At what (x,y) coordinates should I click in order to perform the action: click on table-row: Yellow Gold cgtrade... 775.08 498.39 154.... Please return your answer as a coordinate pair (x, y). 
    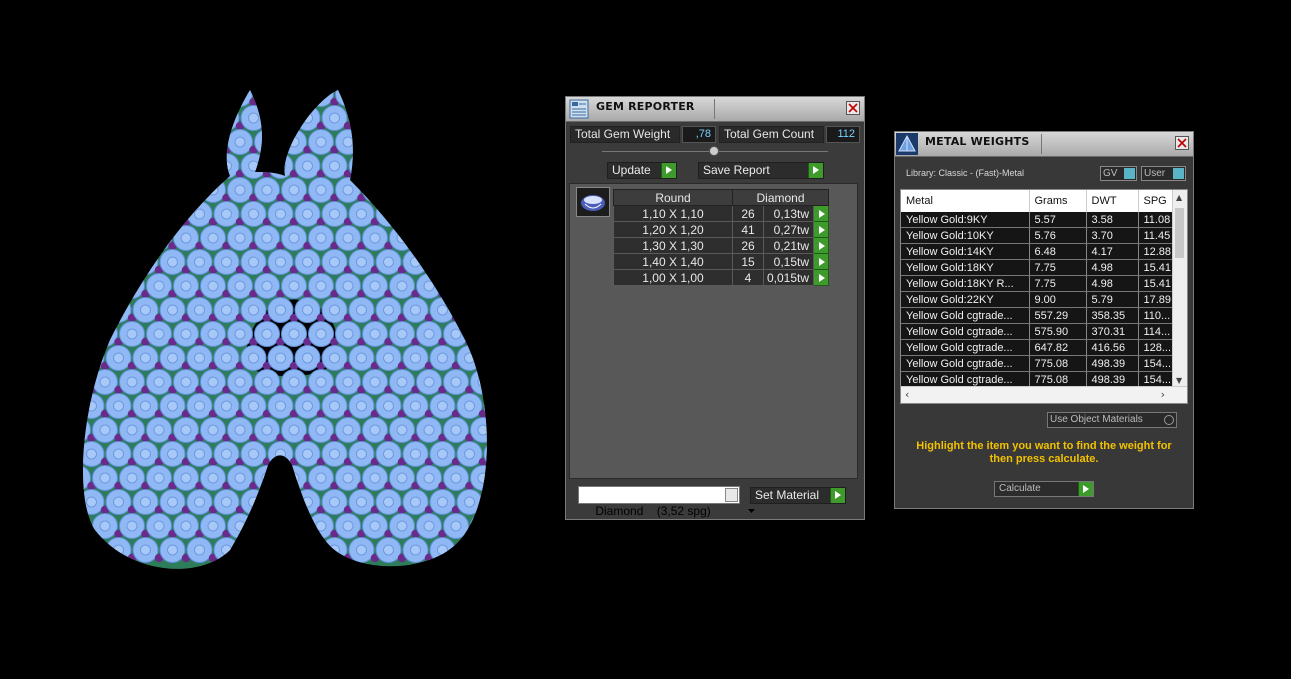
    Looking at the image, I should click on (1042, 363).